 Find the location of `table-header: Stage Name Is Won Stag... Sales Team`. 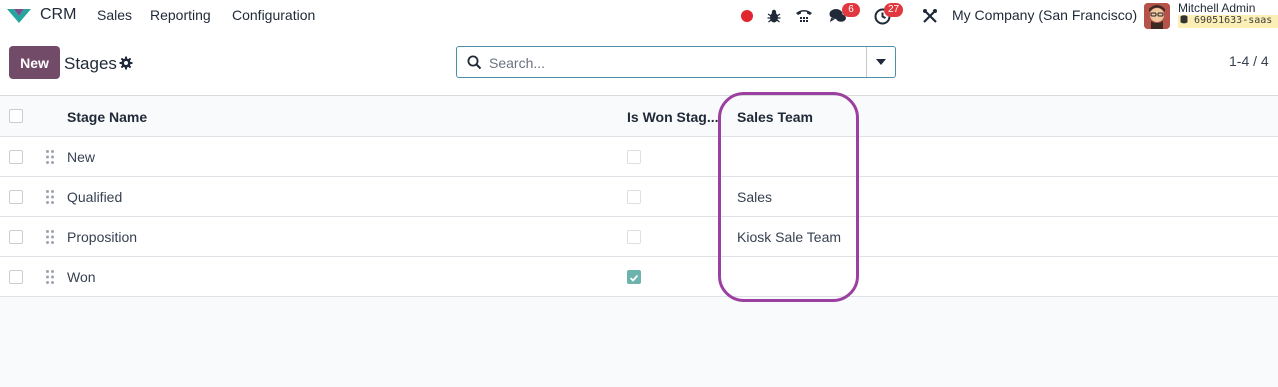

table-header: Stage Name Is Won Stag... Sales Team is located at coordinates (639, 116).